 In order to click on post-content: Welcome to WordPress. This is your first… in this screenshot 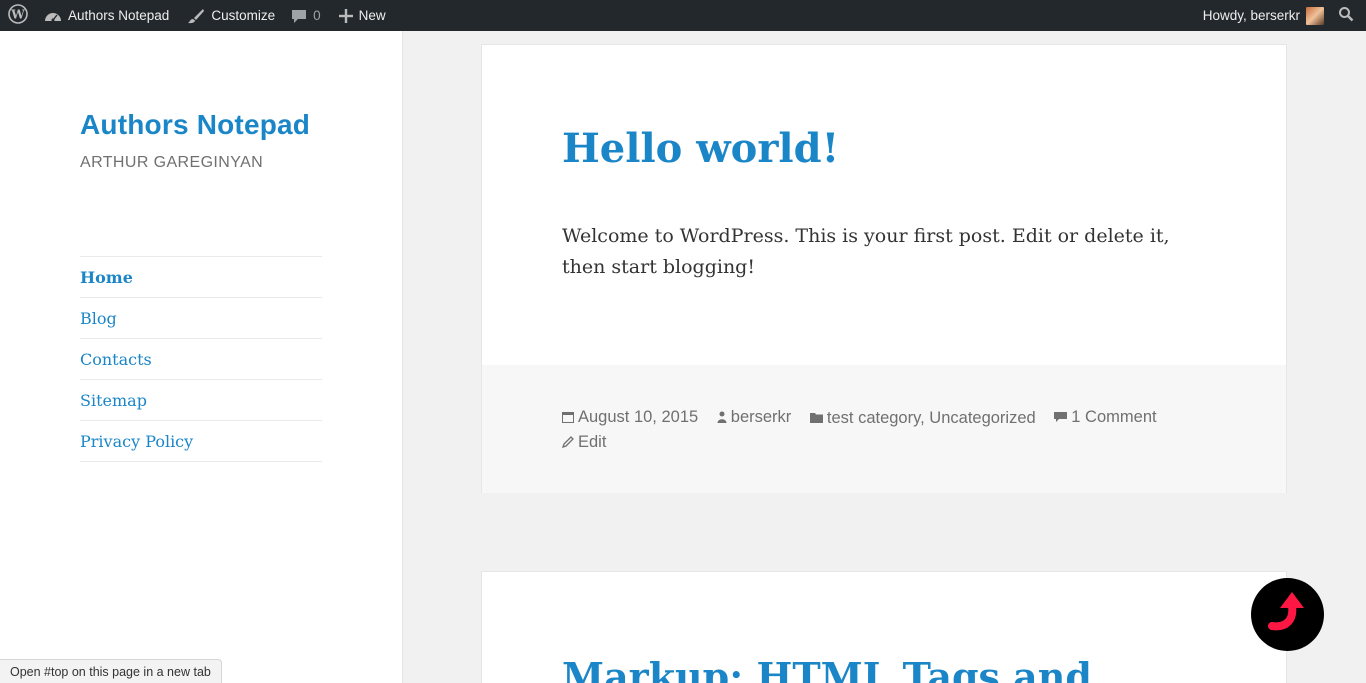, I will do `click(866, 251)`.